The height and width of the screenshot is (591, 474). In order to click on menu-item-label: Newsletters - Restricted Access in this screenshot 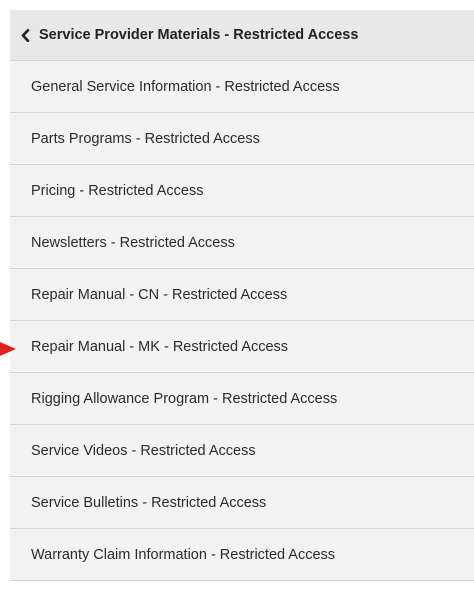, I will do `click(133, 242)`.